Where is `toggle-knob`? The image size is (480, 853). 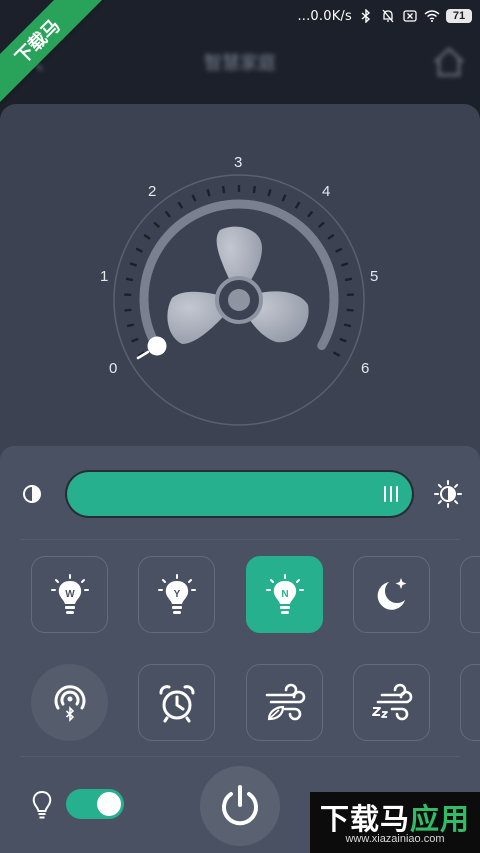 toggle-knob is located at coordinates (109, 804).